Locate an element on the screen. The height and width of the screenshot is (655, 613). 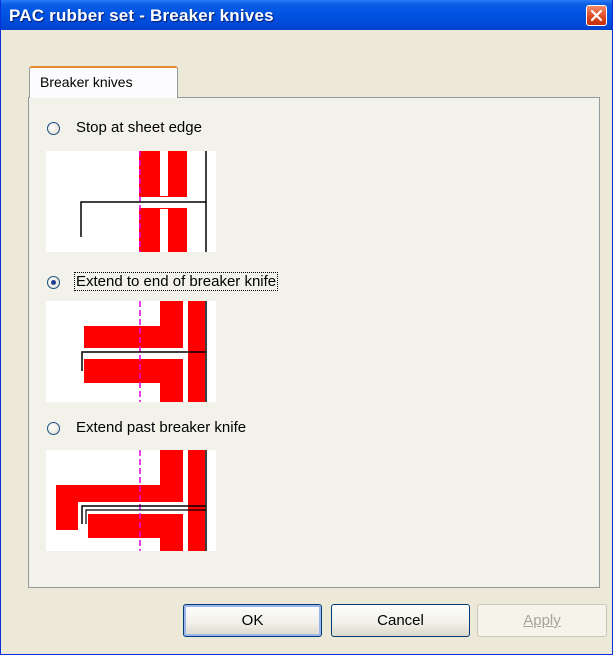
diagram-stop-at-sheet-edge is located at coordinates (131, 201).